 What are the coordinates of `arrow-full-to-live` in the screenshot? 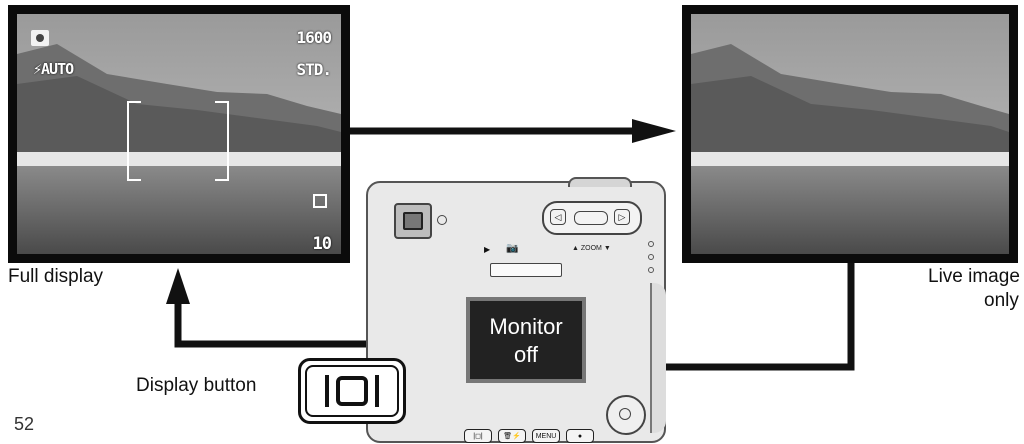 It's located at (513, 131).